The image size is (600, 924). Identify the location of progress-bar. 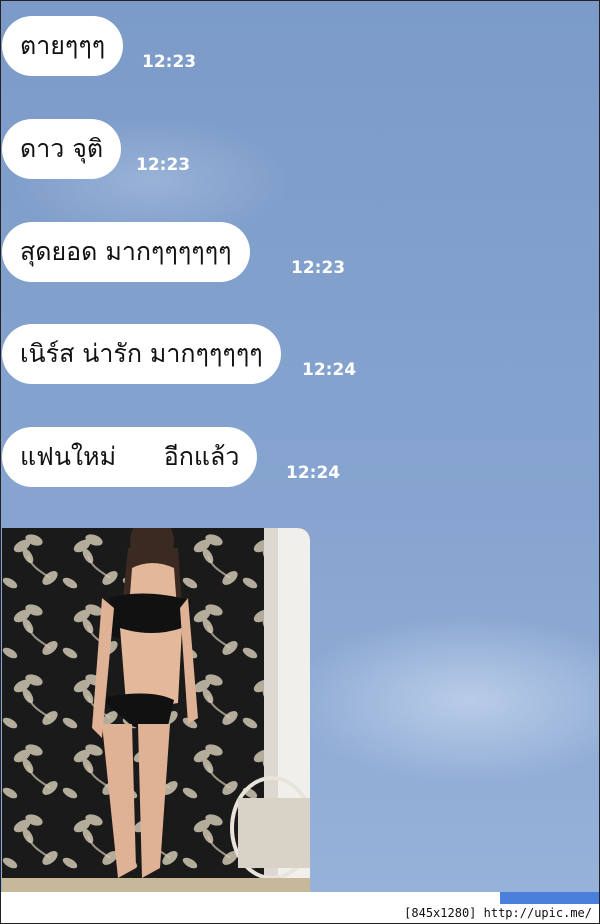
(300, 898).